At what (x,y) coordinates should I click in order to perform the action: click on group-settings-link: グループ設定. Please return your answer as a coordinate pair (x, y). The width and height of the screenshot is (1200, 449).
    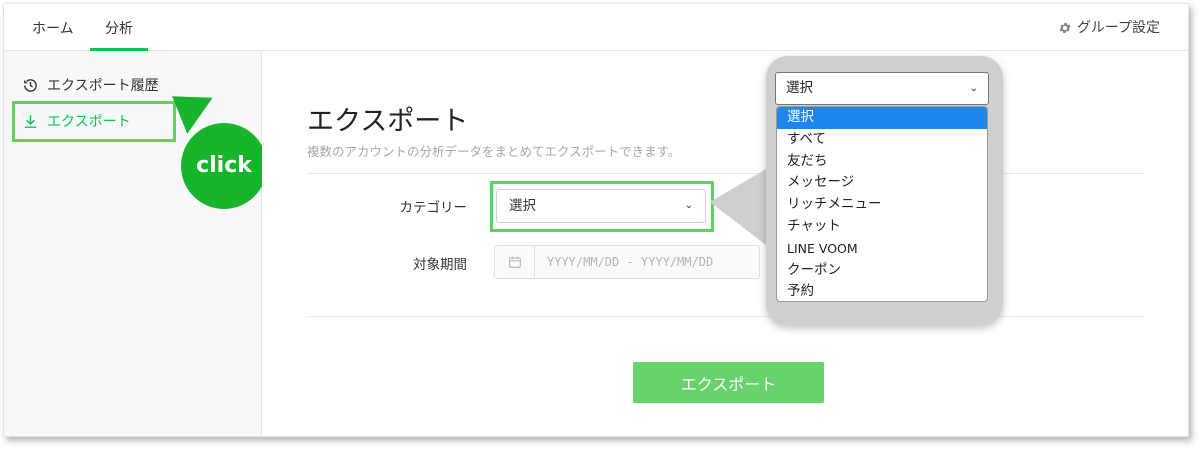
    Looking at the image, I should click on (1109, 27).